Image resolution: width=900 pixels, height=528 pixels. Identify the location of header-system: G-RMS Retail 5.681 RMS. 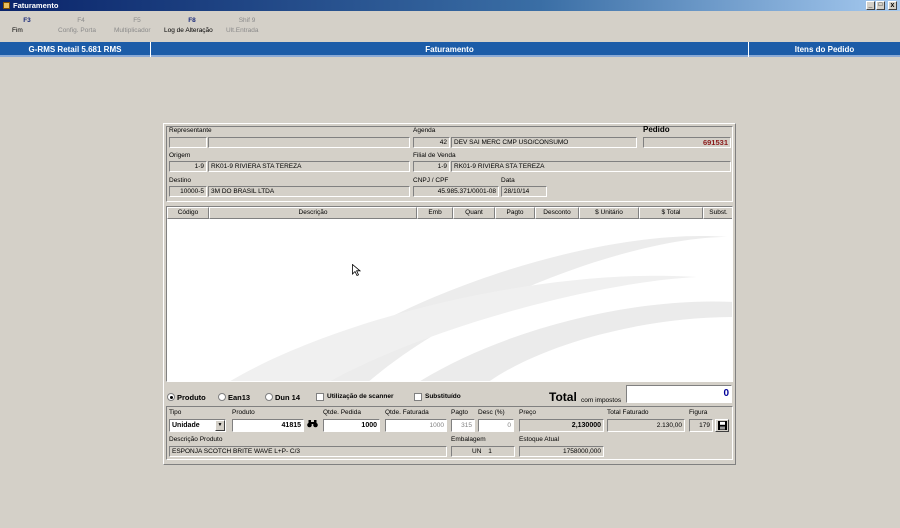
(75, 49).